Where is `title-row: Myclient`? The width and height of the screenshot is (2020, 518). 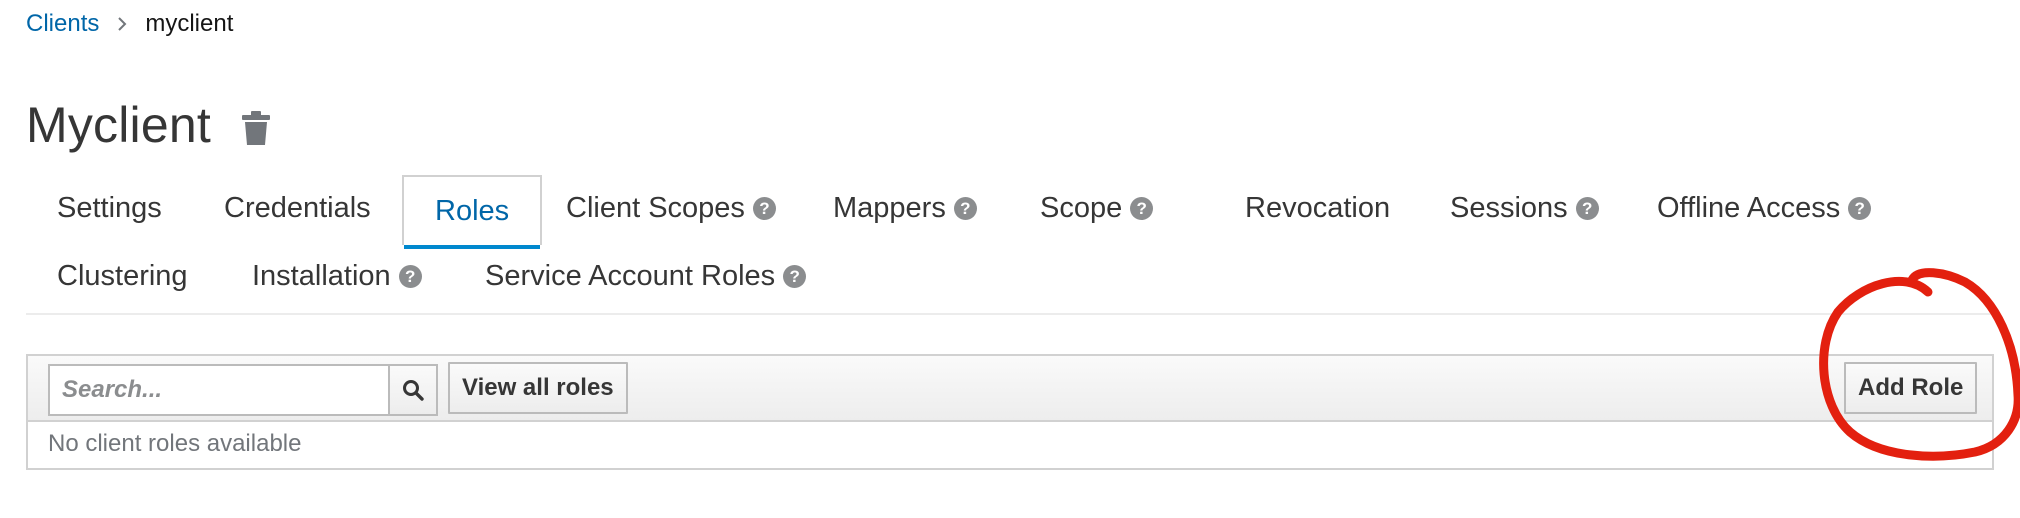
title-row: Myclient is located at coordinates (148, 125).